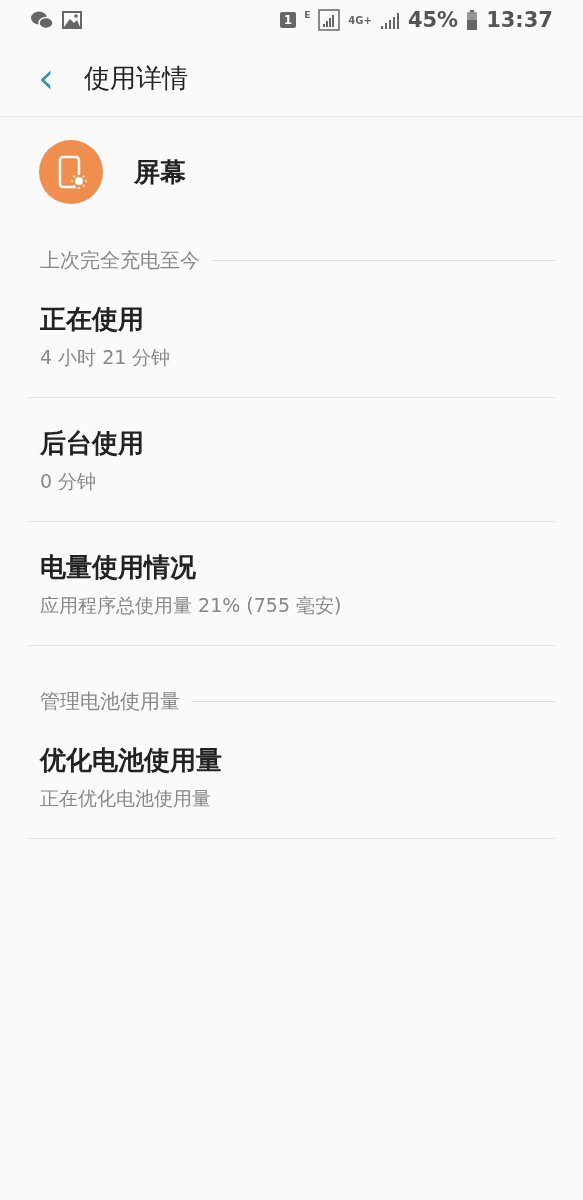 Image resolution: width=583 pixels, height=1200 pixels. I want to click on app-name: 屏幕, so click(160, 172).